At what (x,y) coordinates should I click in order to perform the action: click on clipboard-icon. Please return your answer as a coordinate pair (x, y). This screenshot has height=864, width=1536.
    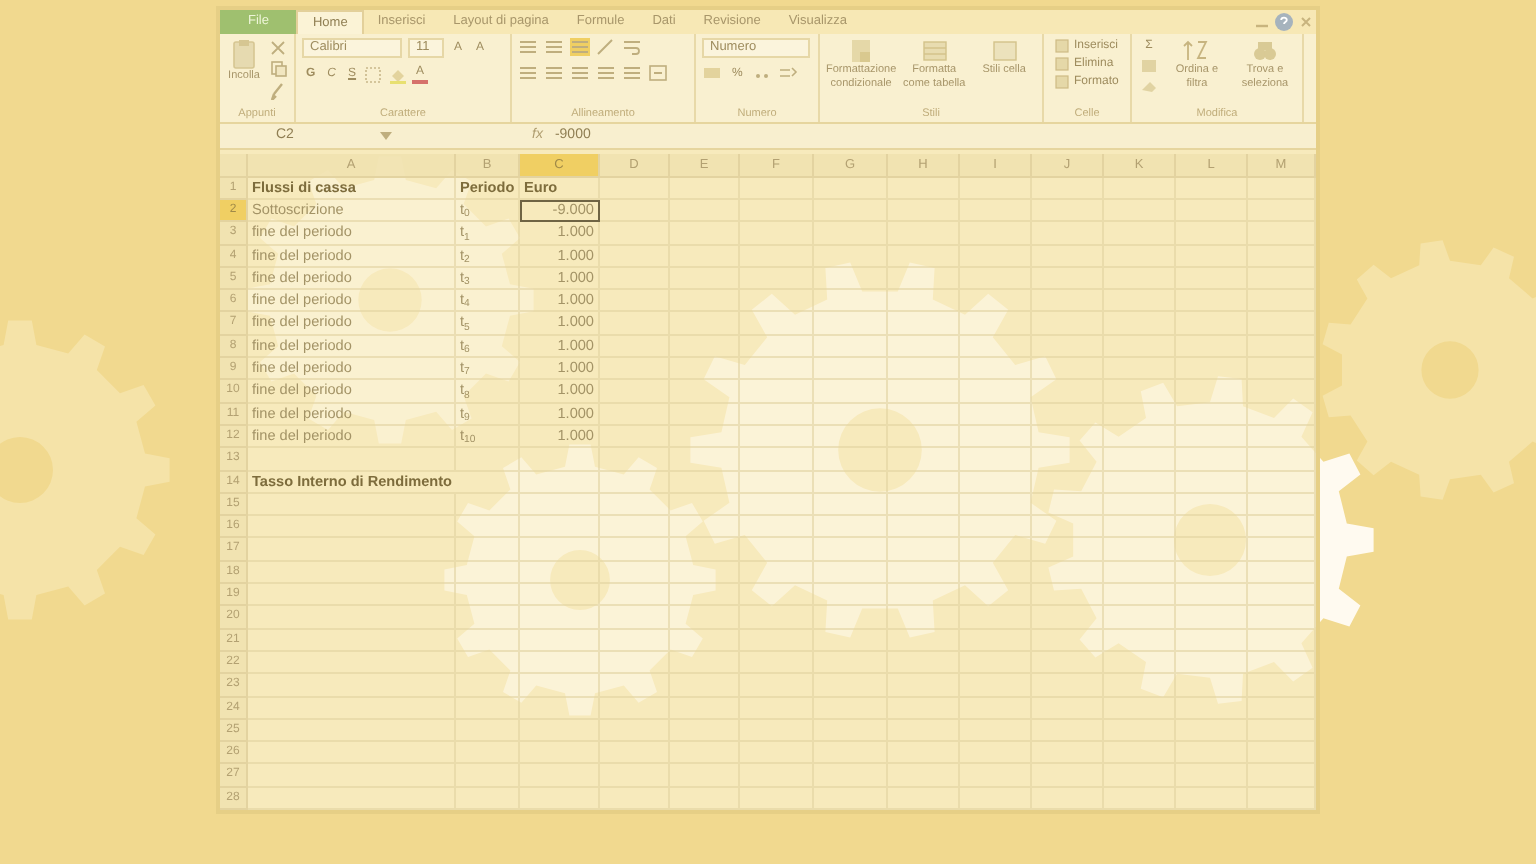
    Looking at the image, I should click on (244, 54).